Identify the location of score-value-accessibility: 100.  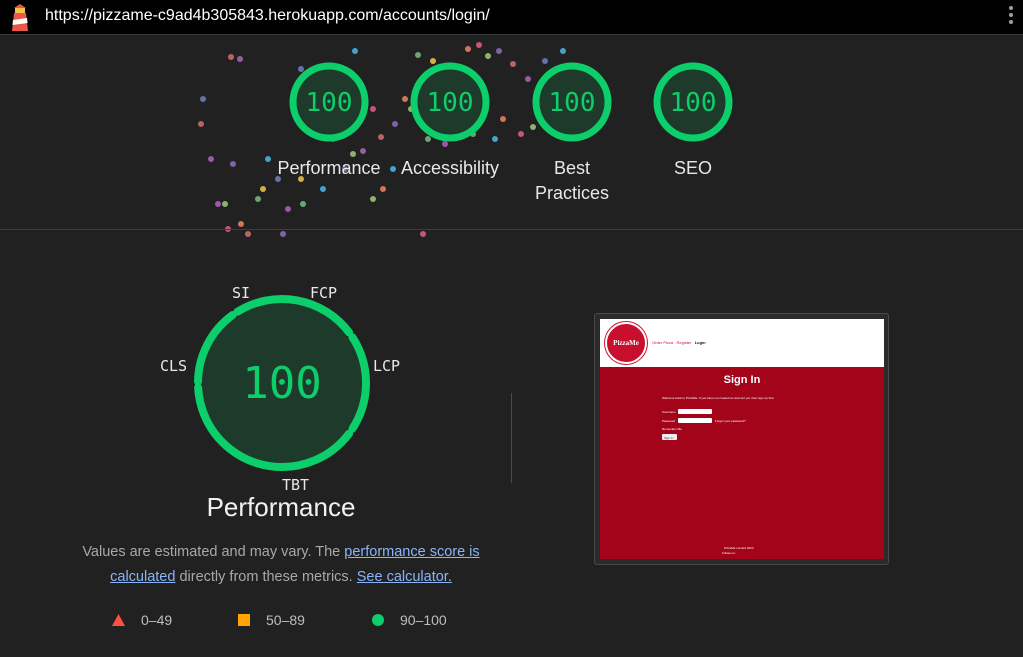
(450, 103).